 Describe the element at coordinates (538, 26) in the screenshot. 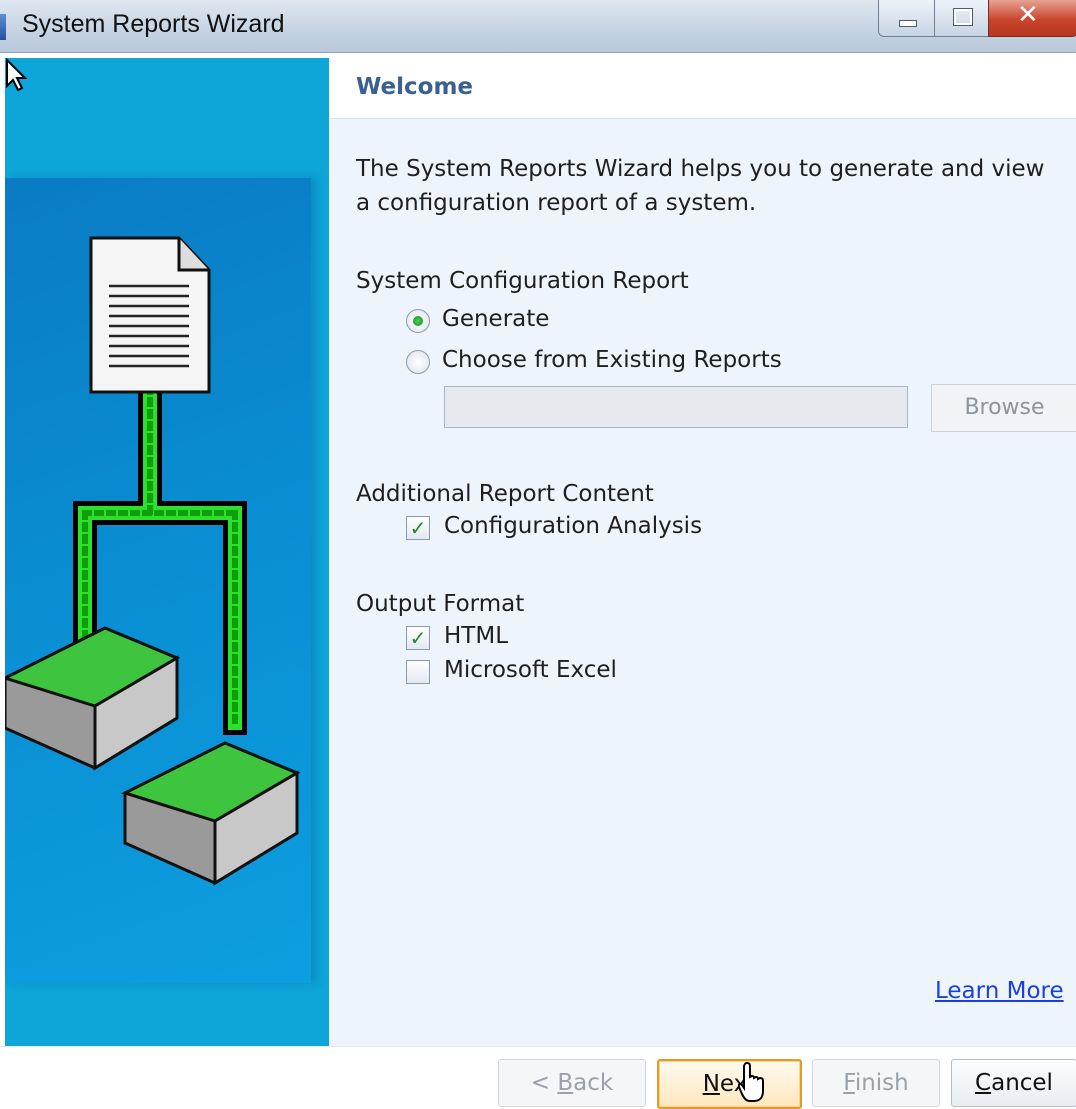

I see `title-bar: System Reports Wizard ✕` at that location.